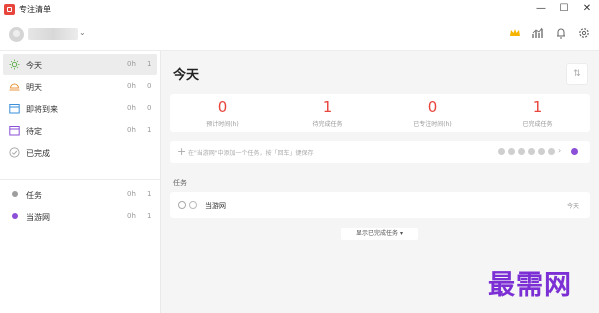 The width and height of the screenshot is (599, 313). I want to click on maximize-button: ☐, so click(564, 9).